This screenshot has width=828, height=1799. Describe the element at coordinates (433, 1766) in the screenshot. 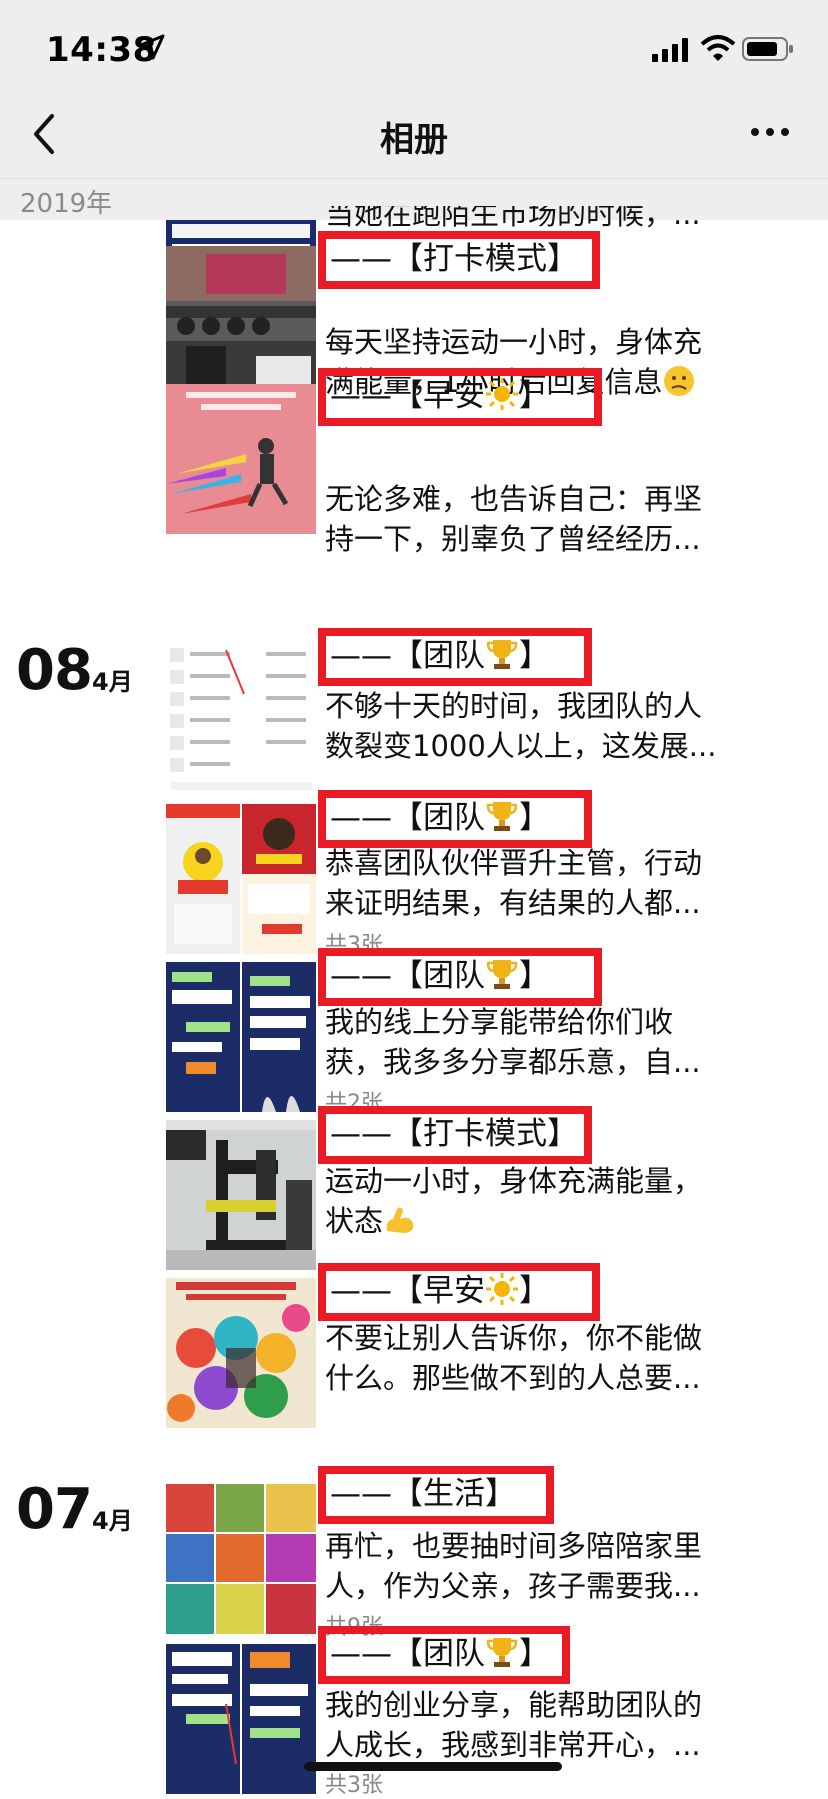

I see `home-indicator` at that location.